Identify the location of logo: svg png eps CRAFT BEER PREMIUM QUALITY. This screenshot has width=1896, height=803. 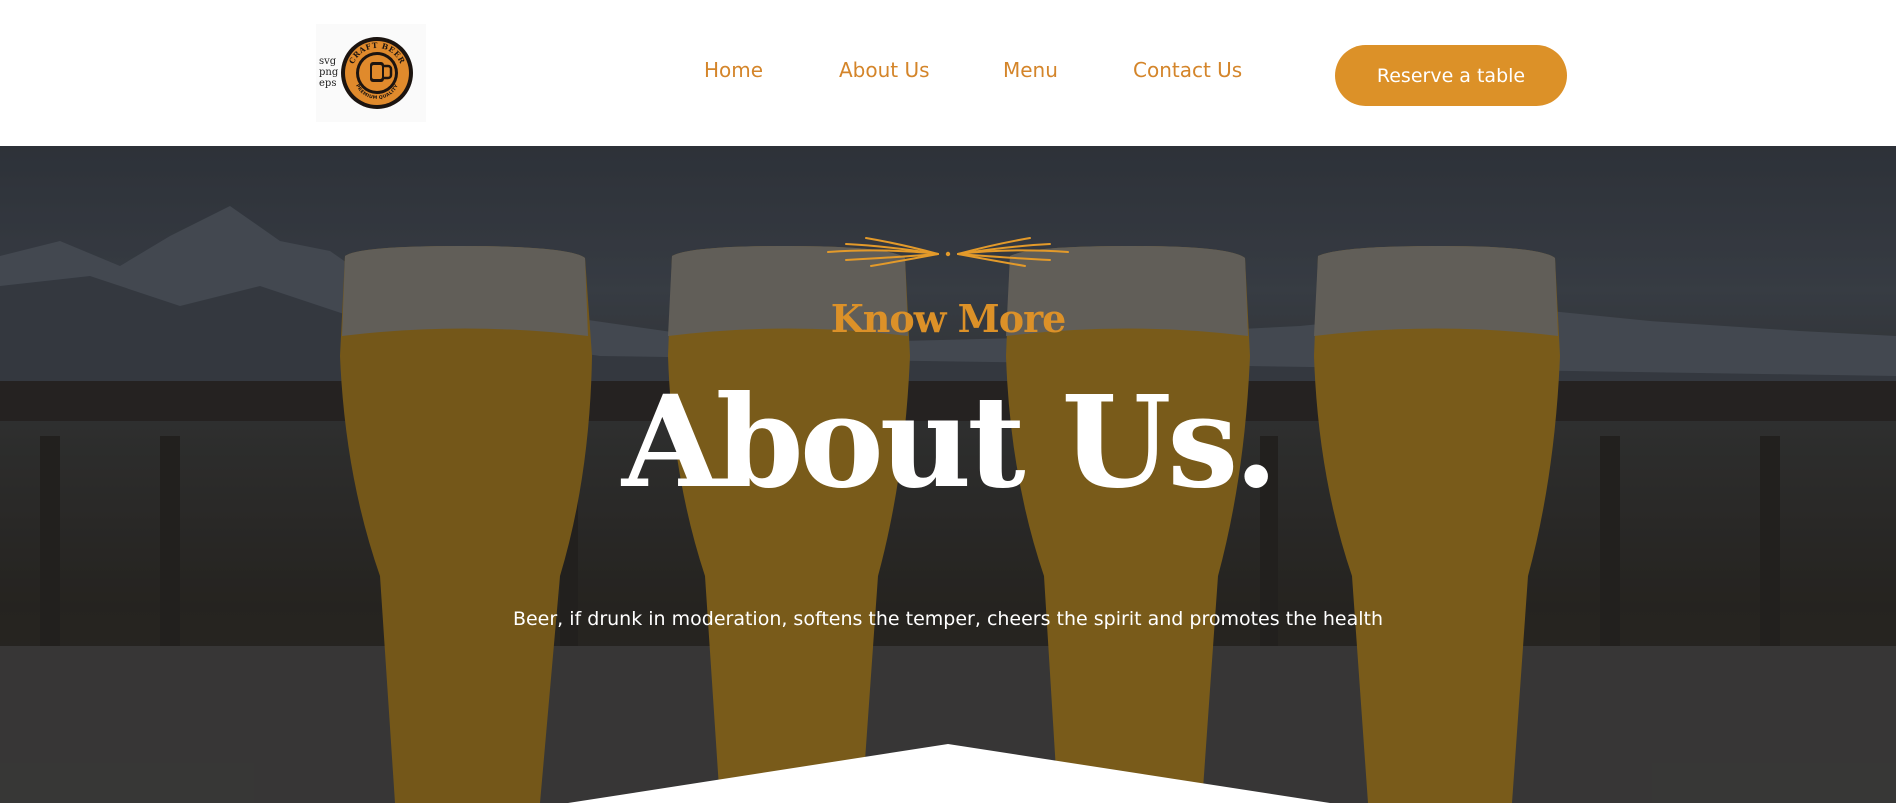
(371, 73).